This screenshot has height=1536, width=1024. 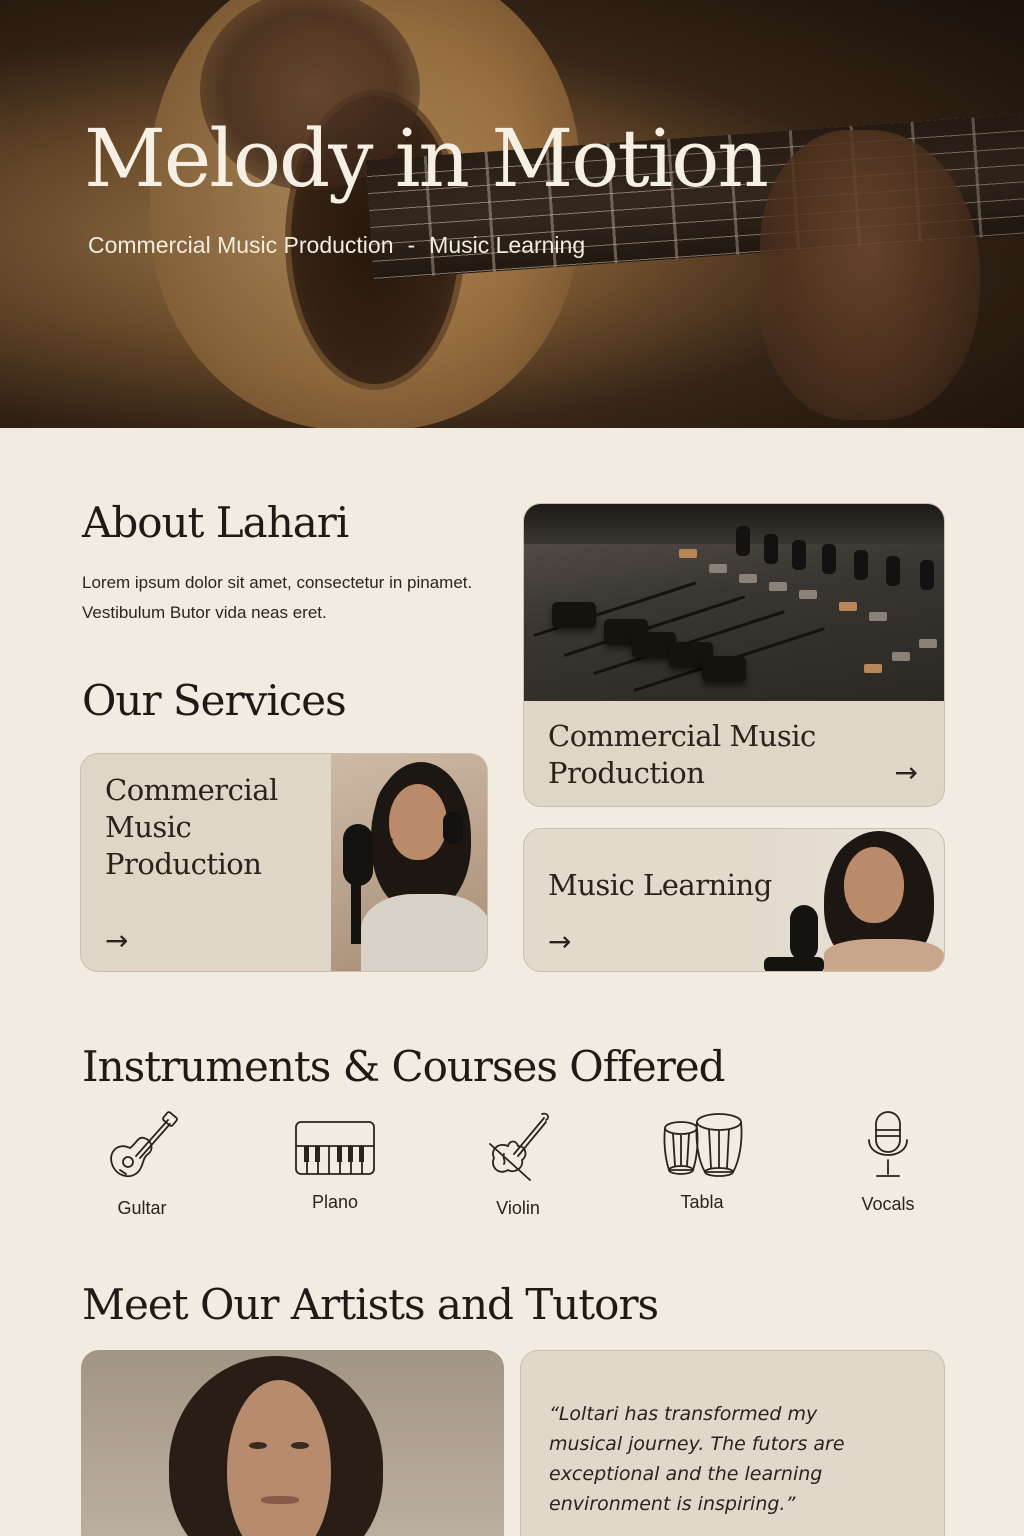 I want to click on about-title: About Lahari, so click(x=215, y=522).